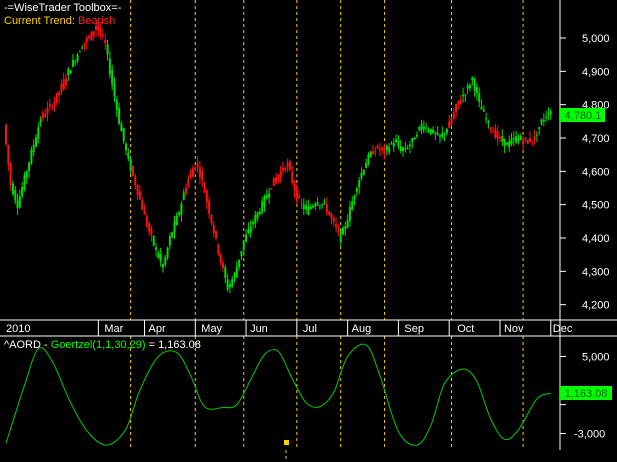 Image resolution: width=617 pixels, height=462 pixels. Describe the element at coordinates (286, 442) in the screenshot. I see `cursor-marker` at that location.